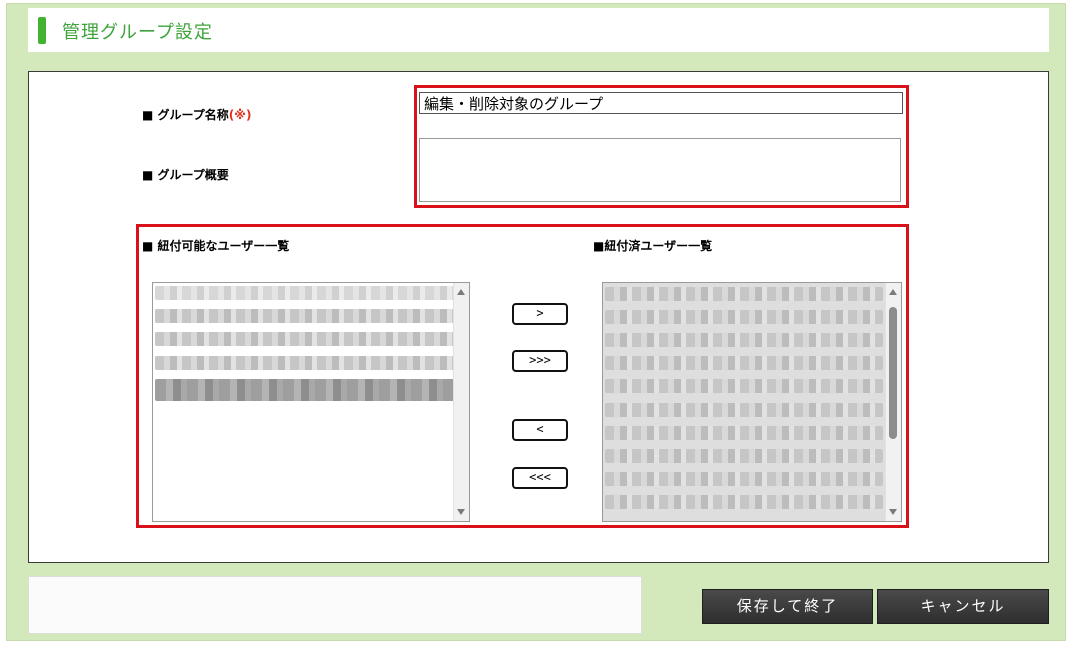 This screenshot has height=645, width=1072. I want to click on group-name-label-wrap: ■ グループ名称(※), so click(196, 114).